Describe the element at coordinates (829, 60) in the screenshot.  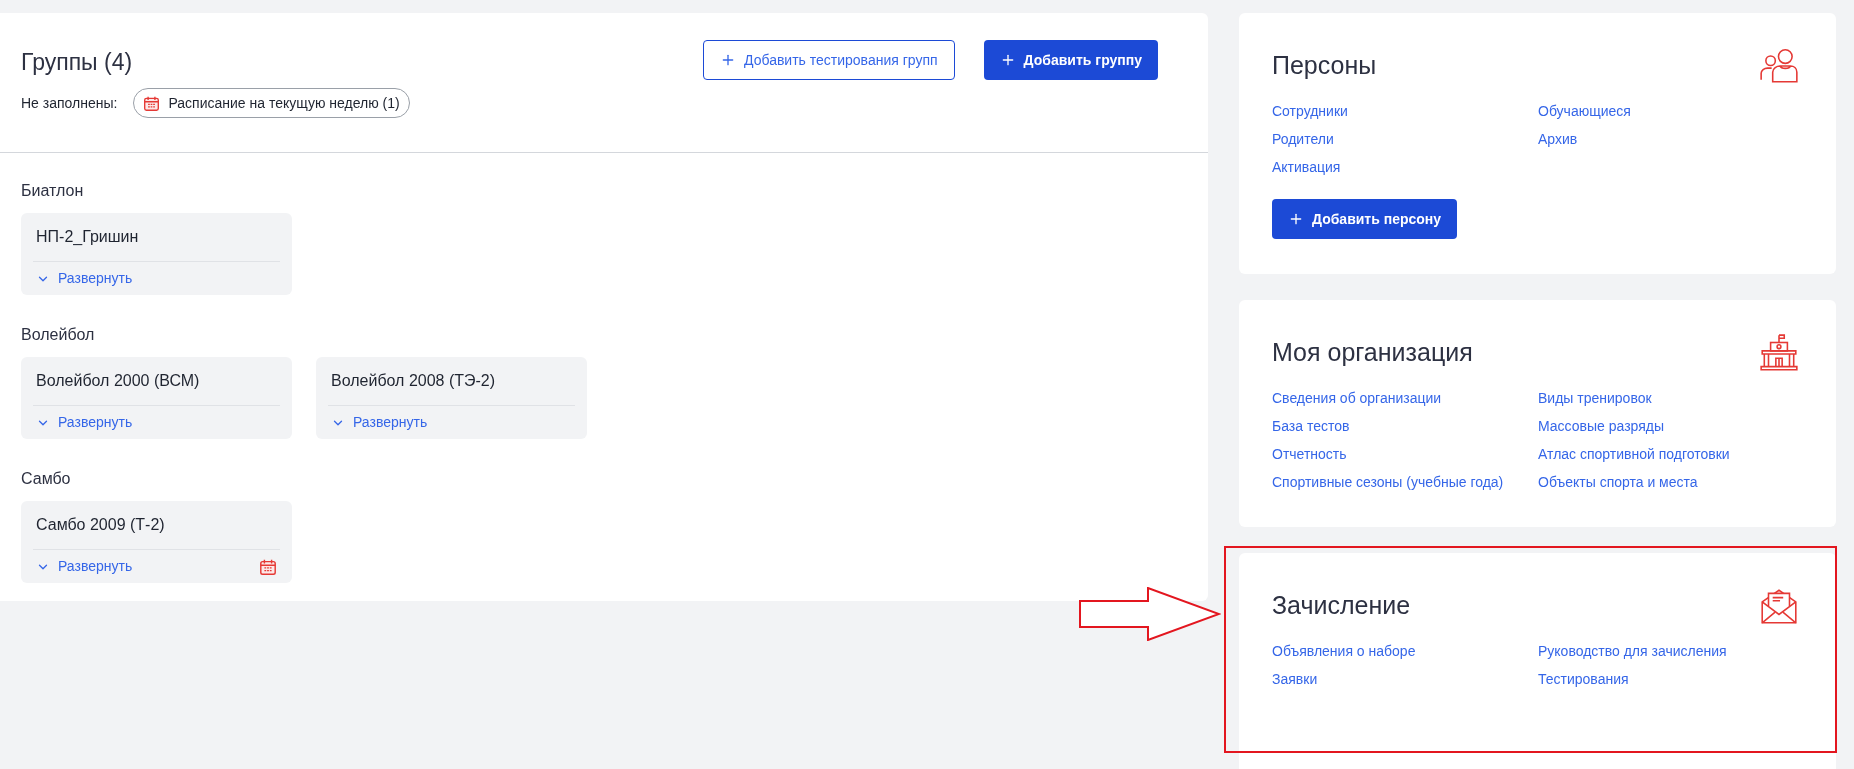
I see `add-testing-button: Добавить тестирования групп` at that location.